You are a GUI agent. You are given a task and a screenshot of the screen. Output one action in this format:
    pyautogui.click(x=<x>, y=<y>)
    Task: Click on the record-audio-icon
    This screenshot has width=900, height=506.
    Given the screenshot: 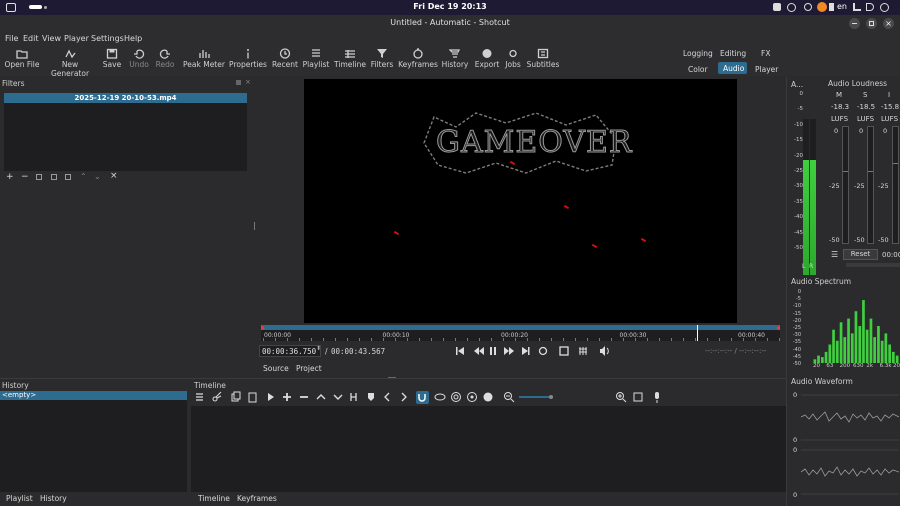 What is the action you would take?
    pyautogui.click(x=657, y=397)
    